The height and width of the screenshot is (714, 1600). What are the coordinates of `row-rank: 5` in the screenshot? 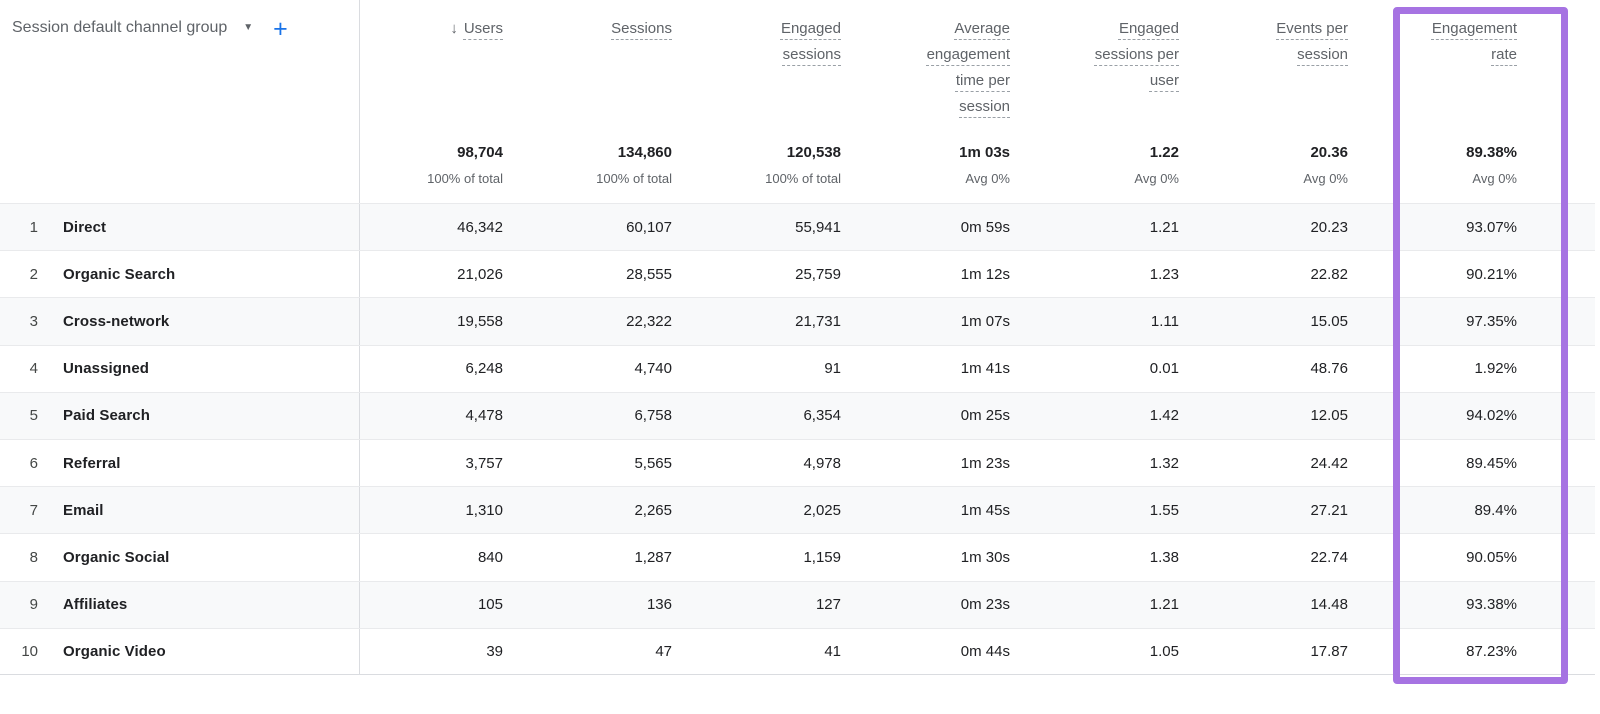 It's located at (33, 416).